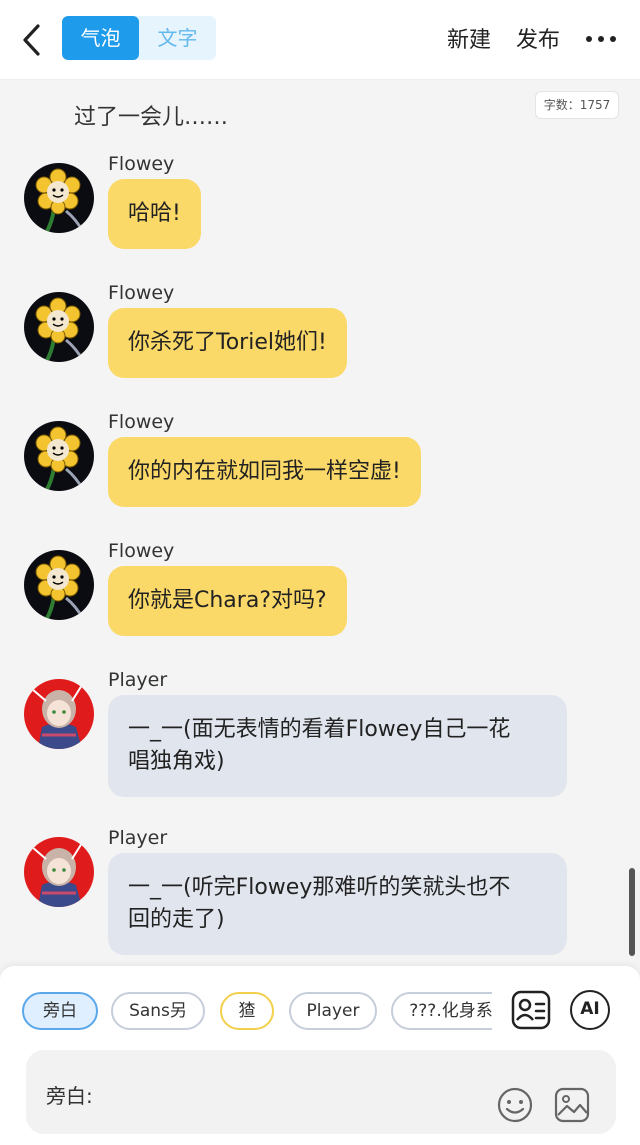 The height and width of the screenshot is (1145, 640). Describe the element at coordinates (531, 1010) in the screenshot. I see `character-list-icon` at that location.